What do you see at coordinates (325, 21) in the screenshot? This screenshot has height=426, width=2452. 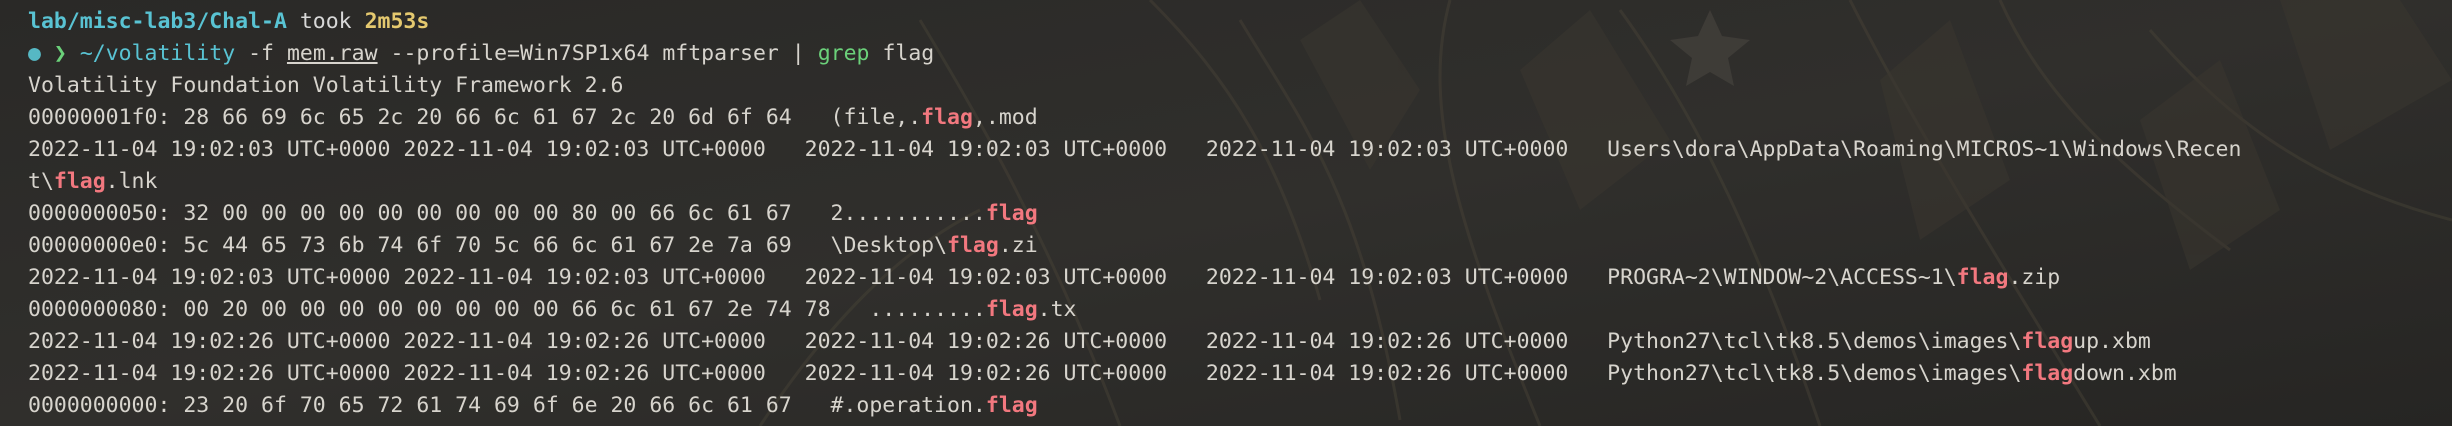 I see `took-label: took` at bounding box center [325, 21].